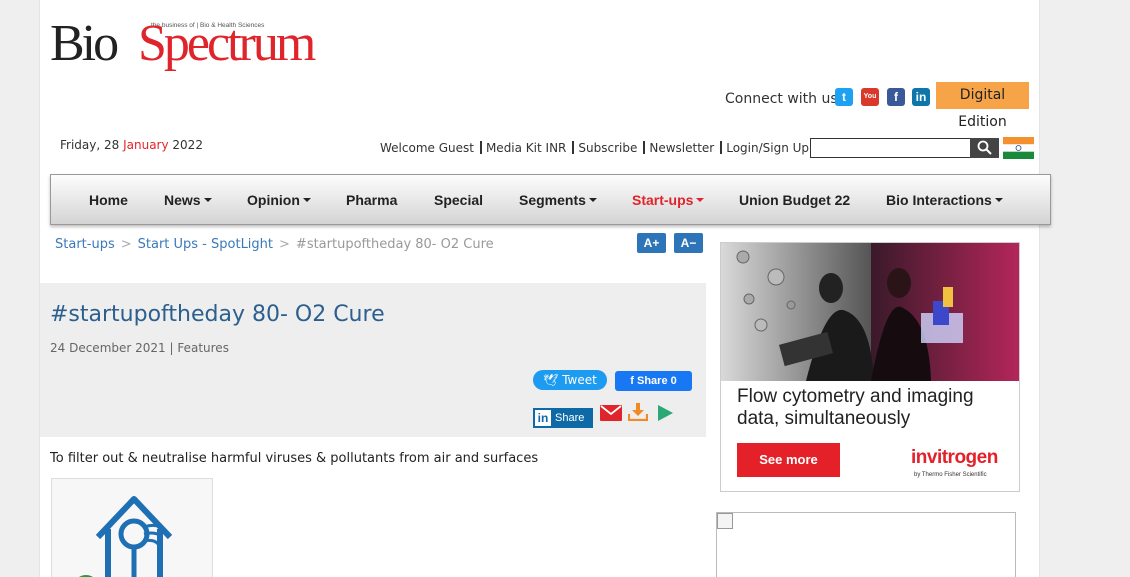  What do you see at coordinates (85, 244) in the screenshot?
I see `breadcrumb-startups: Start-ups` at bounding box center [85, 244].